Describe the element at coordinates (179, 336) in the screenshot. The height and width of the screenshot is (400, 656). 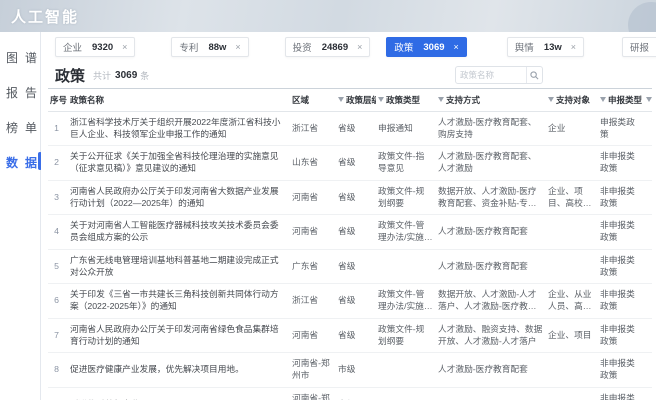
I see `cell-policy-name: 河南省人民政府办公厅关于印发河南省绿色食品集群培育行动计划的通知` at that location.